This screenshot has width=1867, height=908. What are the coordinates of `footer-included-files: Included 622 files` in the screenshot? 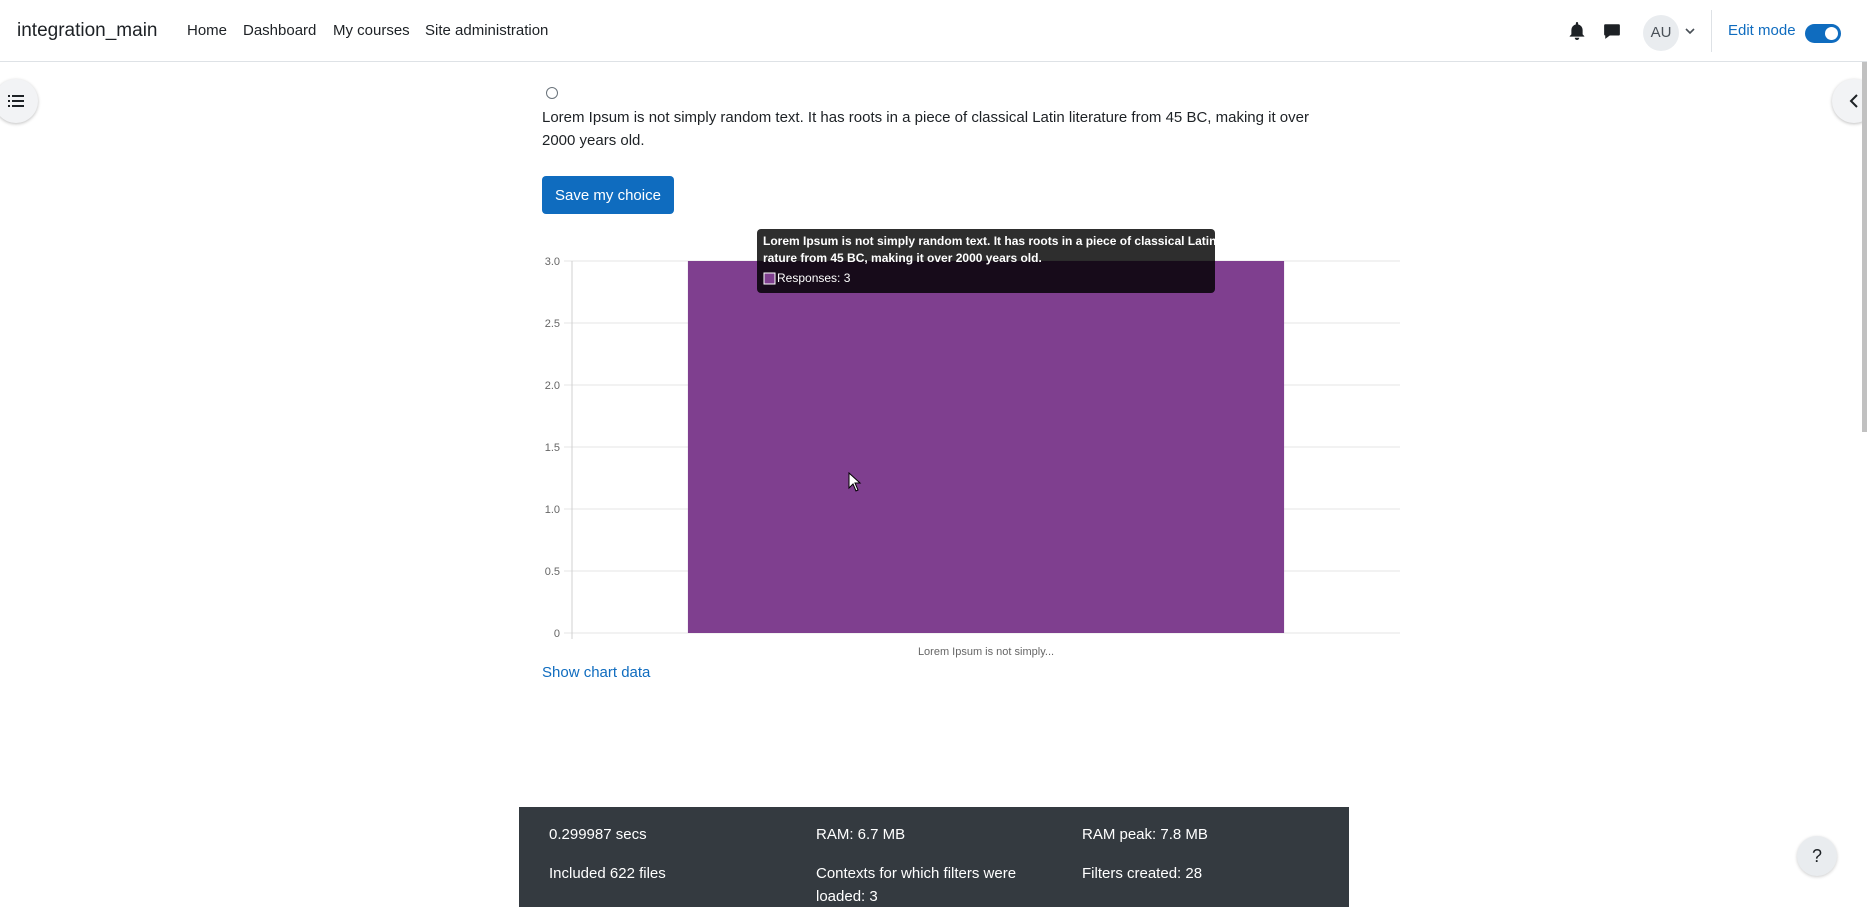 It's located at (607, 873).